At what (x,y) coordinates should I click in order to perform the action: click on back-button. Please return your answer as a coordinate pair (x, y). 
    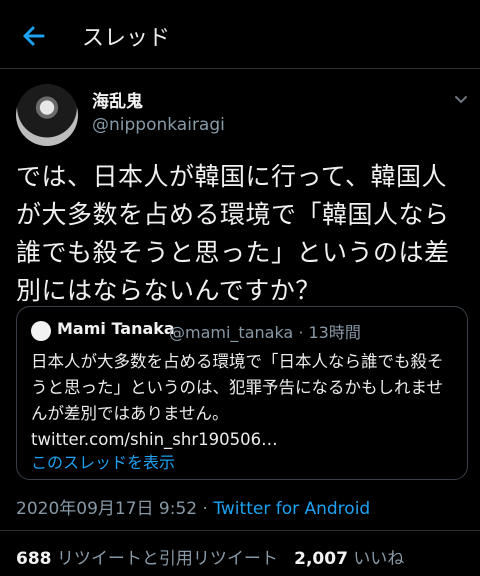
    Looking at the image, I should click on (34, 36).